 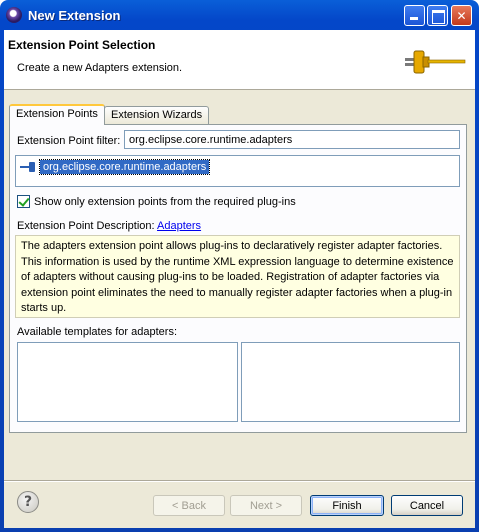 I want to click on description-label: Extension Point Description:, so click(x=86, y=226).